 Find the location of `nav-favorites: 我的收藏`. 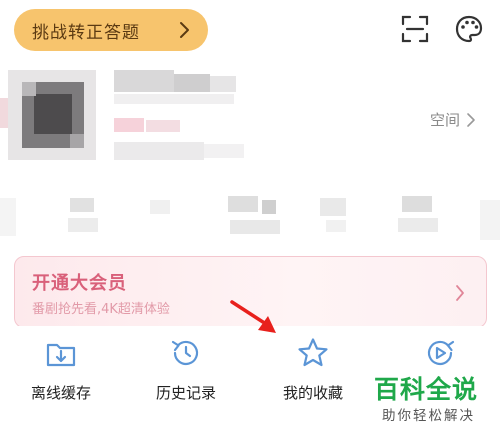

nav-favorites: 我的收藏 is located at coordinates (313, 376).